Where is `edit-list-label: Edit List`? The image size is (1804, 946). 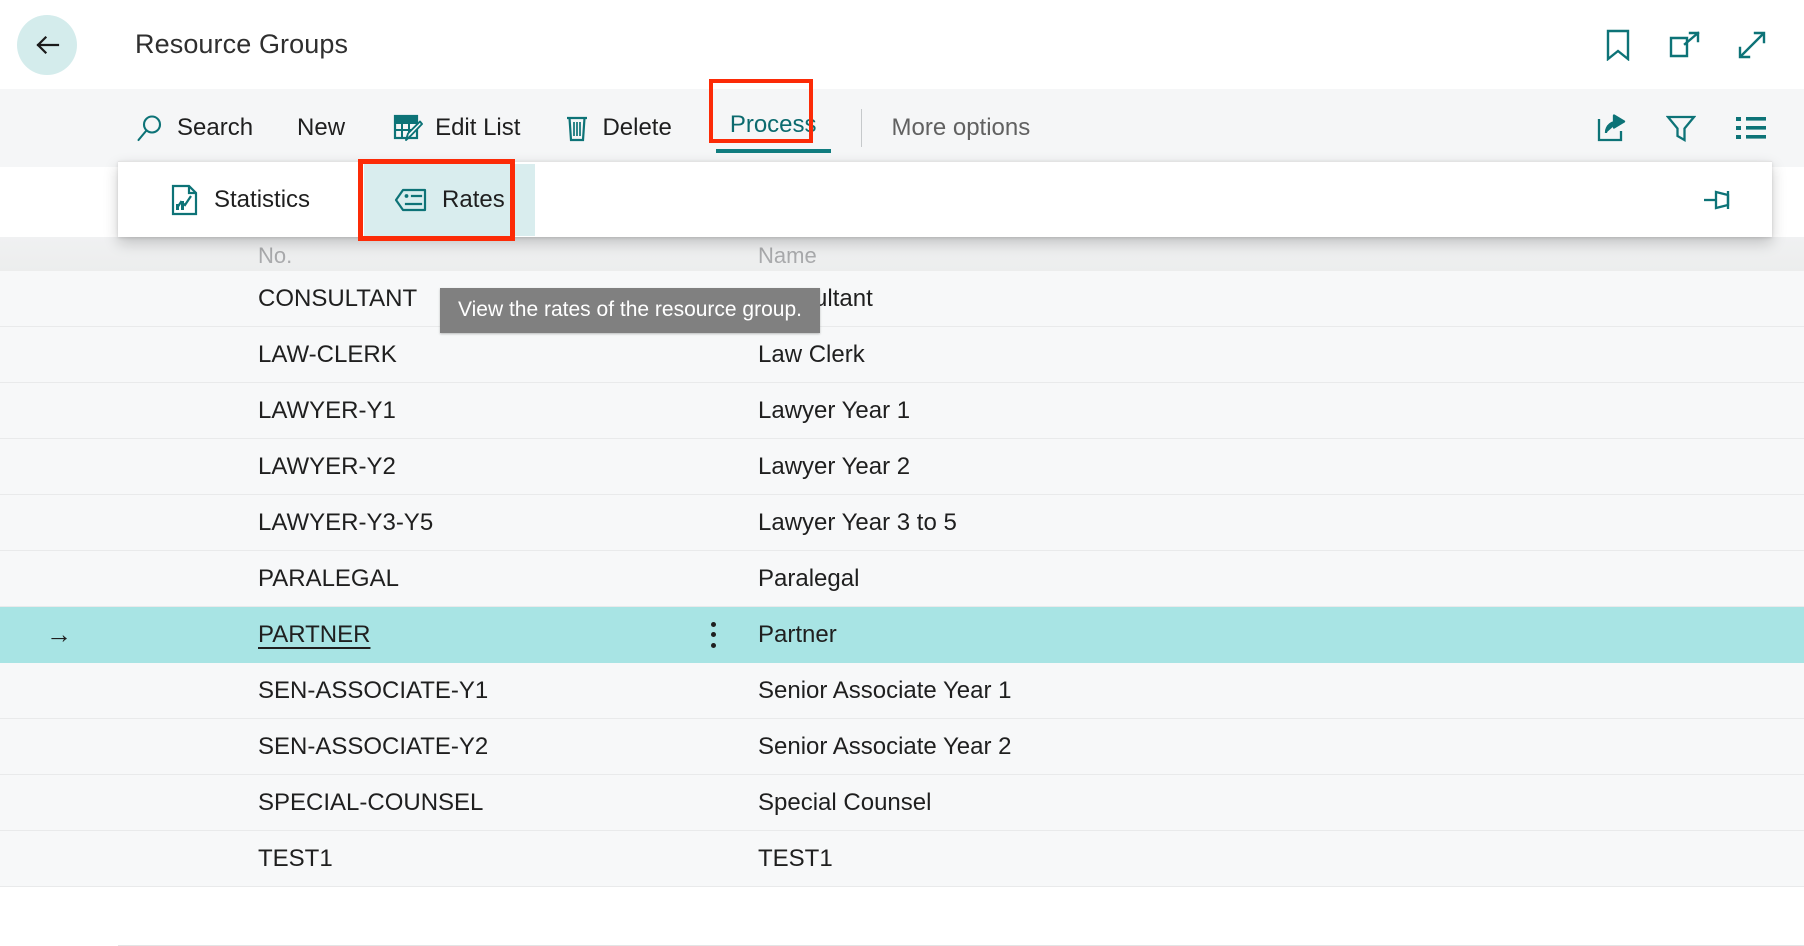
edit-list-label: Edit List is located at coordinates (478, 127).